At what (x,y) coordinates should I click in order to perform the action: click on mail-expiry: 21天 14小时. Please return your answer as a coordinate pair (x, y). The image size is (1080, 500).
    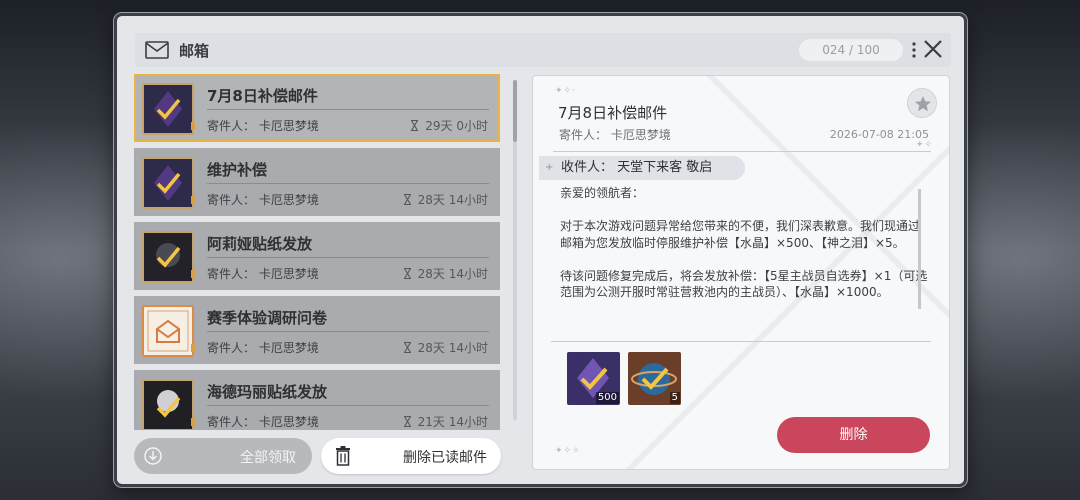
    Looking at the image, I should click on (445, 421).